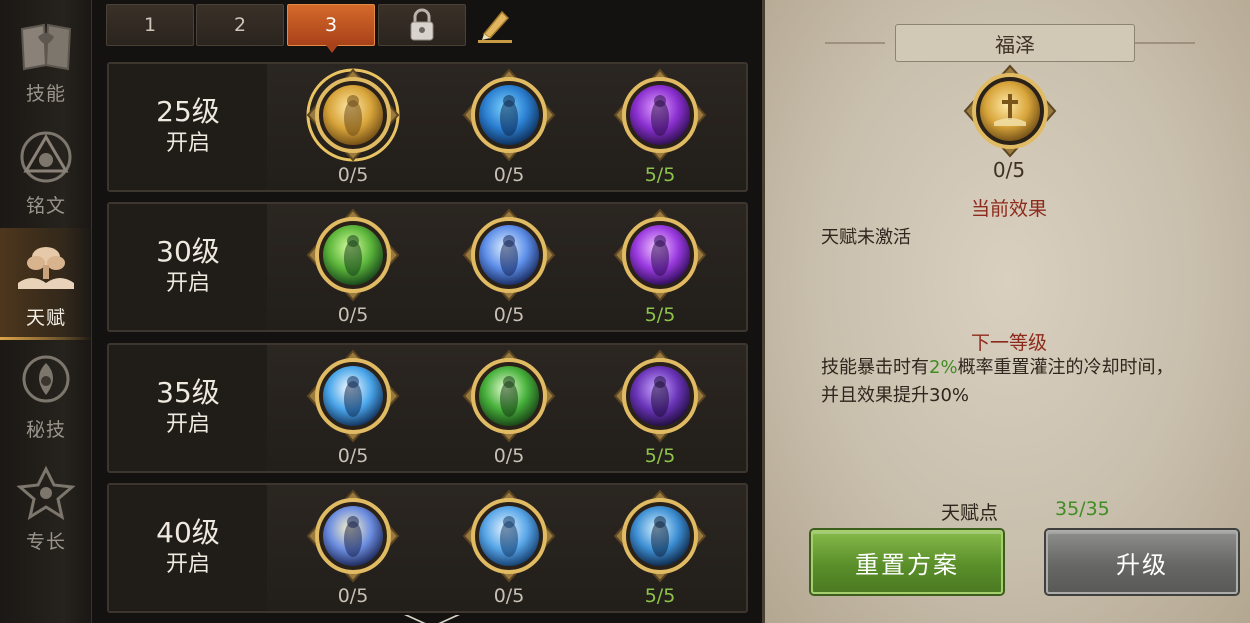 This screenshot has width=1250, height=623. What do you see at coordinates (509, 115) in the screenshot?
I see `silhouette-icon` at bounding box center [509, 115].